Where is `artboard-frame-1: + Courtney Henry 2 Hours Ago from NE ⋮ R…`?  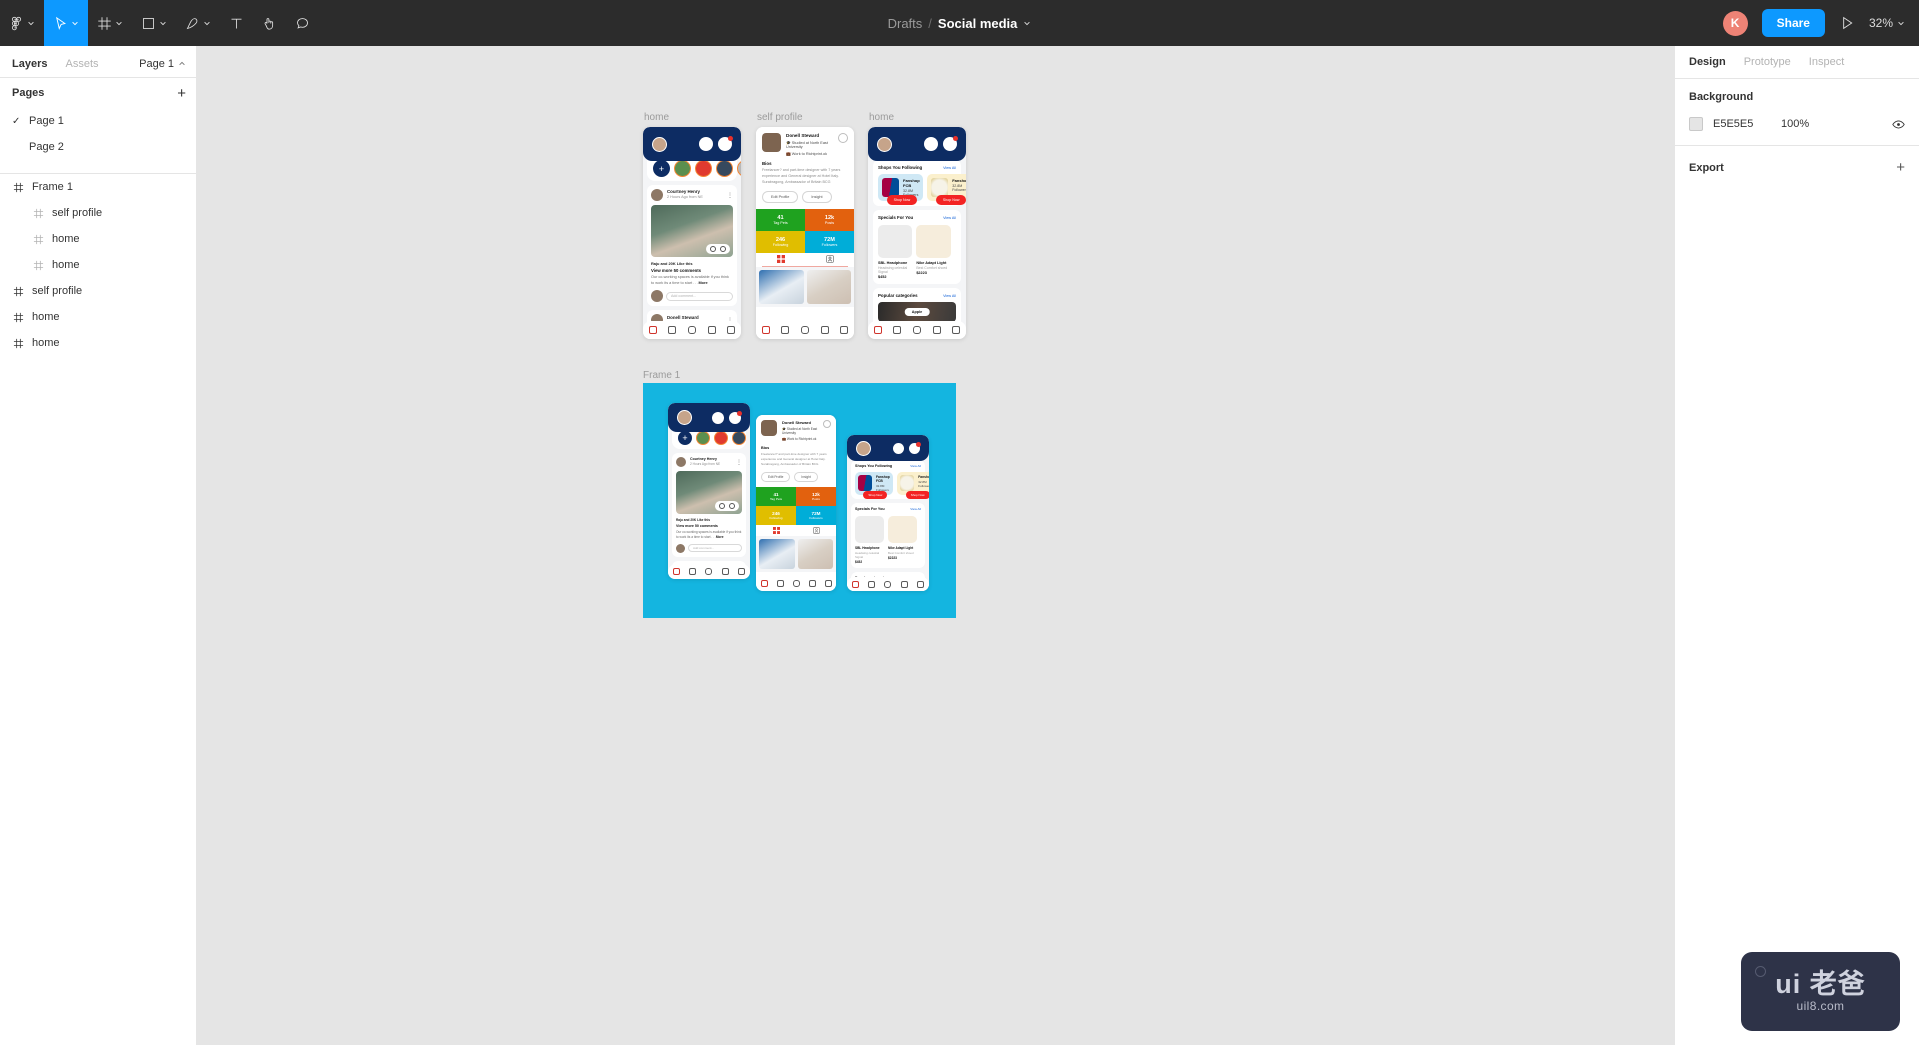 artboard-frame-1: + Courtney Henry 2 Hours Ago from NE ⋮ R… is located at coordinates (799, 500).